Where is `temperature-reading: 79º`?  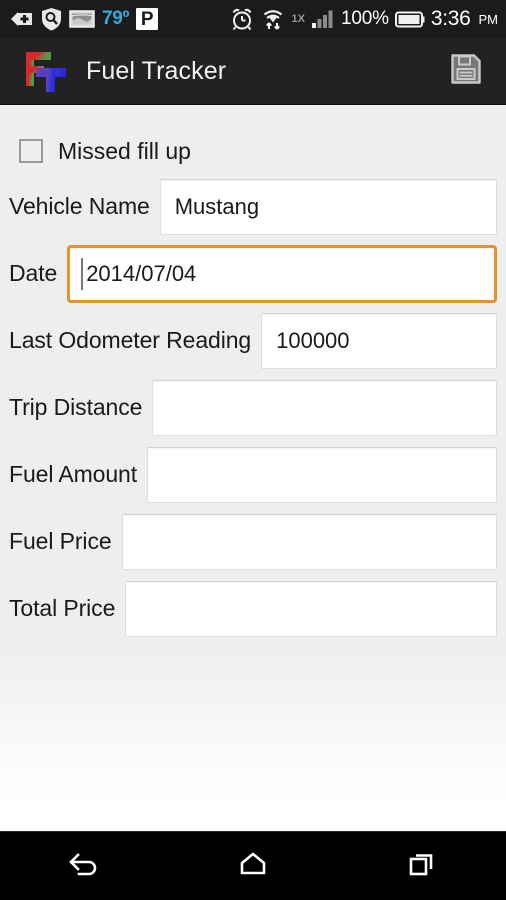 temperature-reading: 79º is located at coordinates (116, 18).